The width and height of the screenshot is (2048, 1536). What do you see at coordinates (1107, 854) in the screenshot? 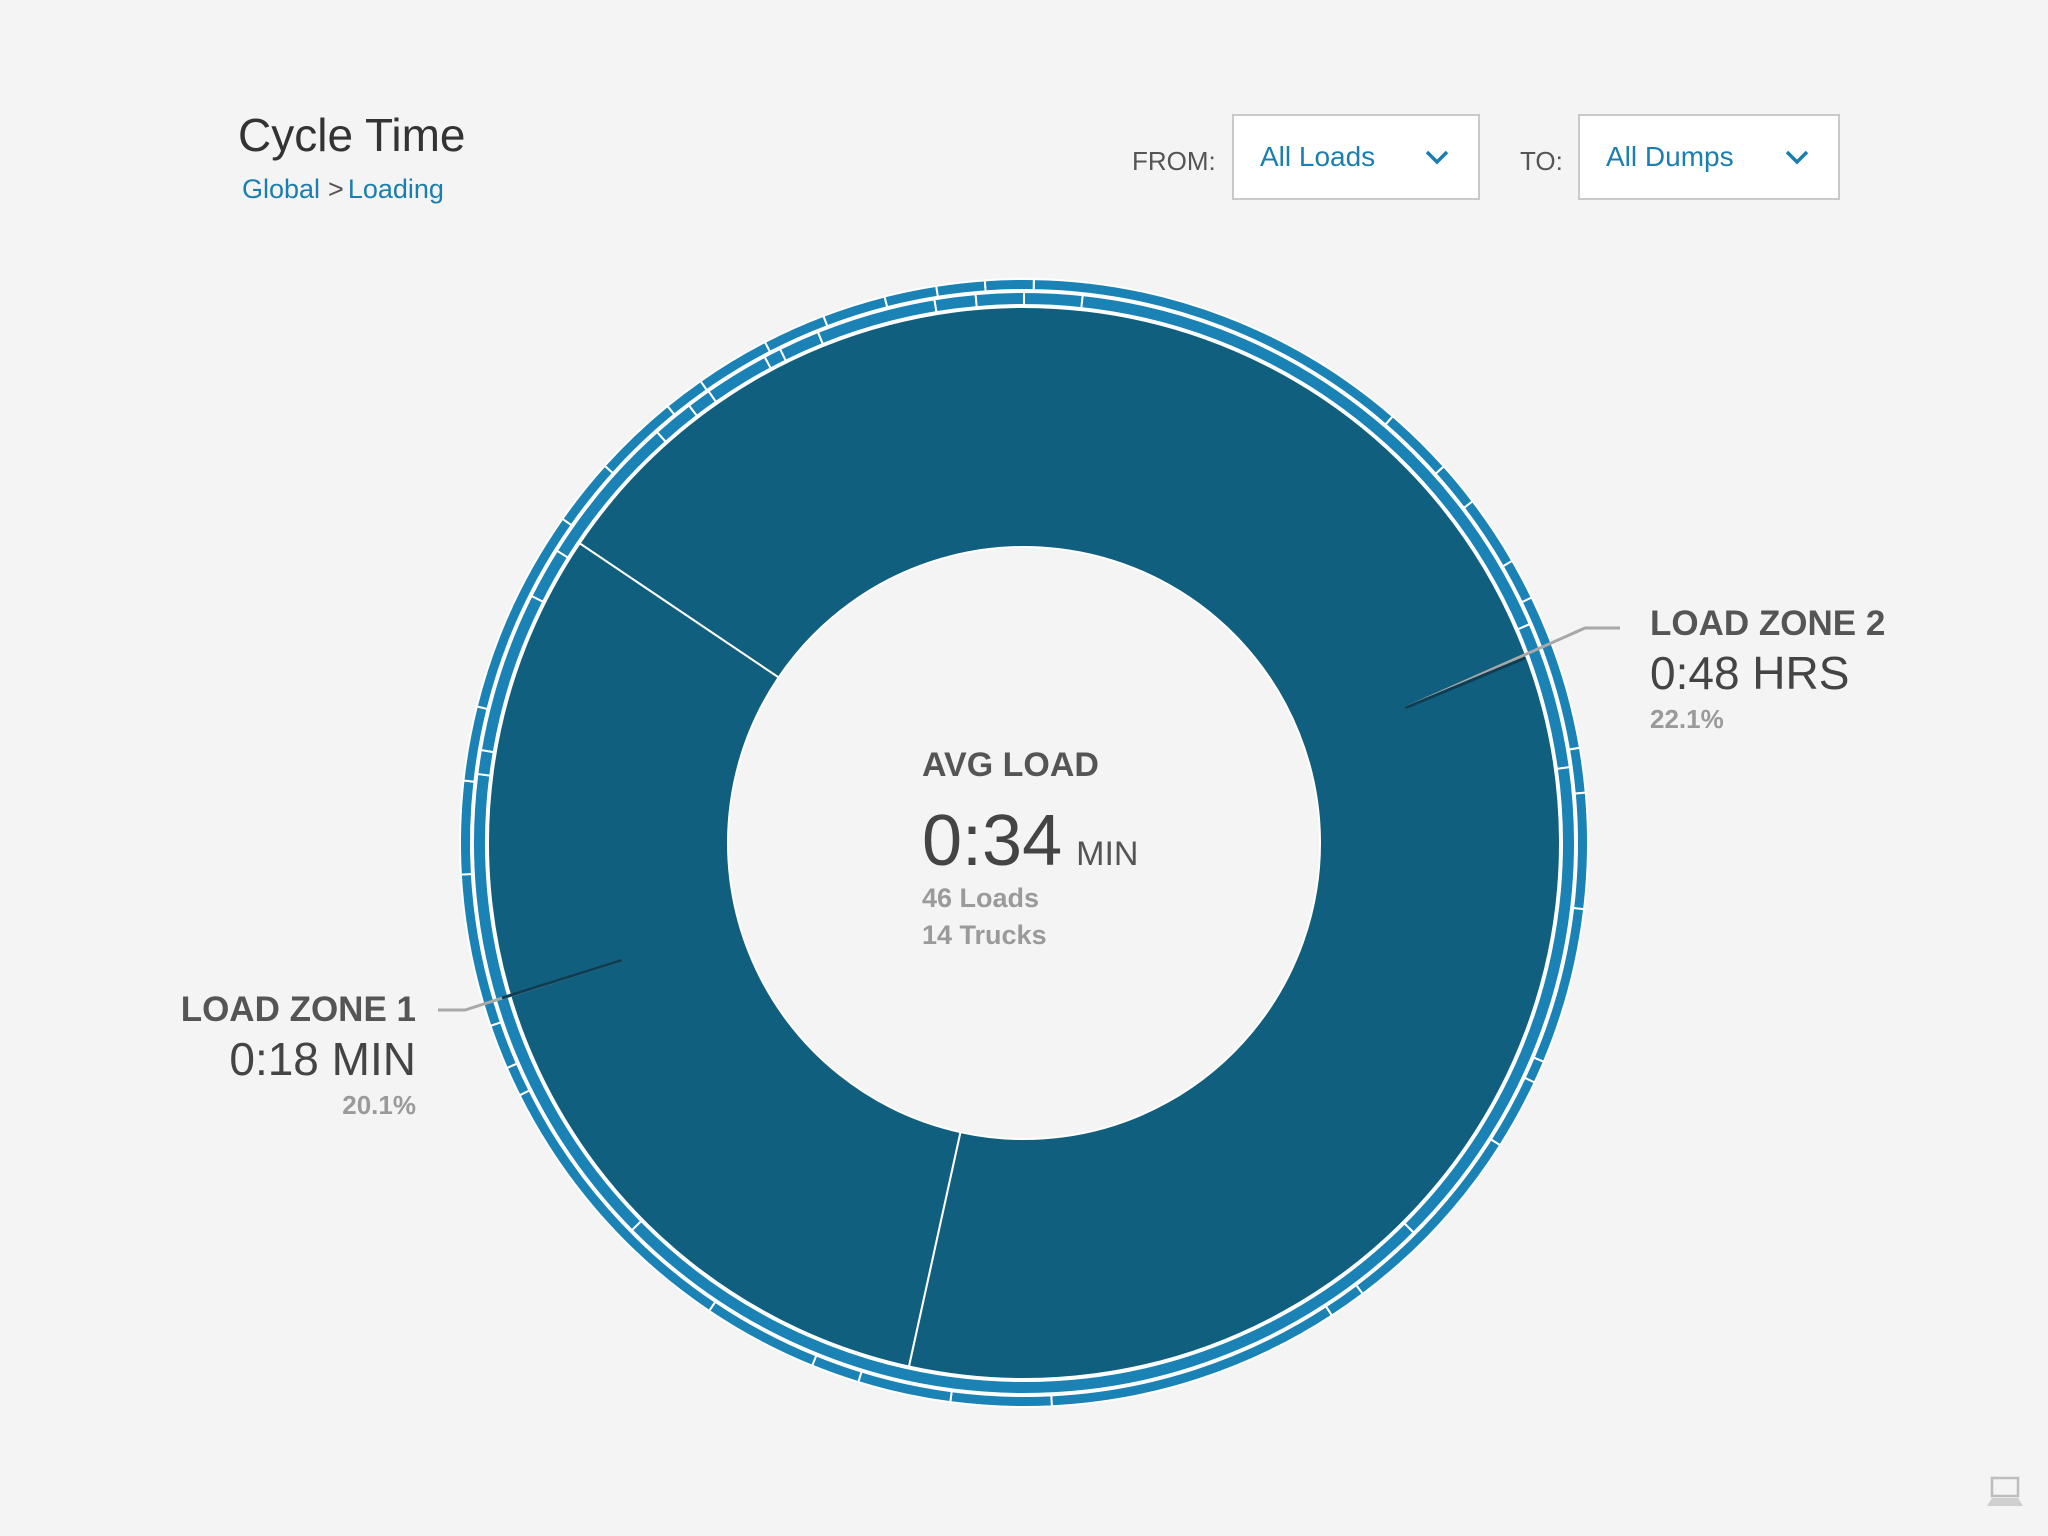
I see `center-value-unit: MIN` at bounding box center [1107, 854].